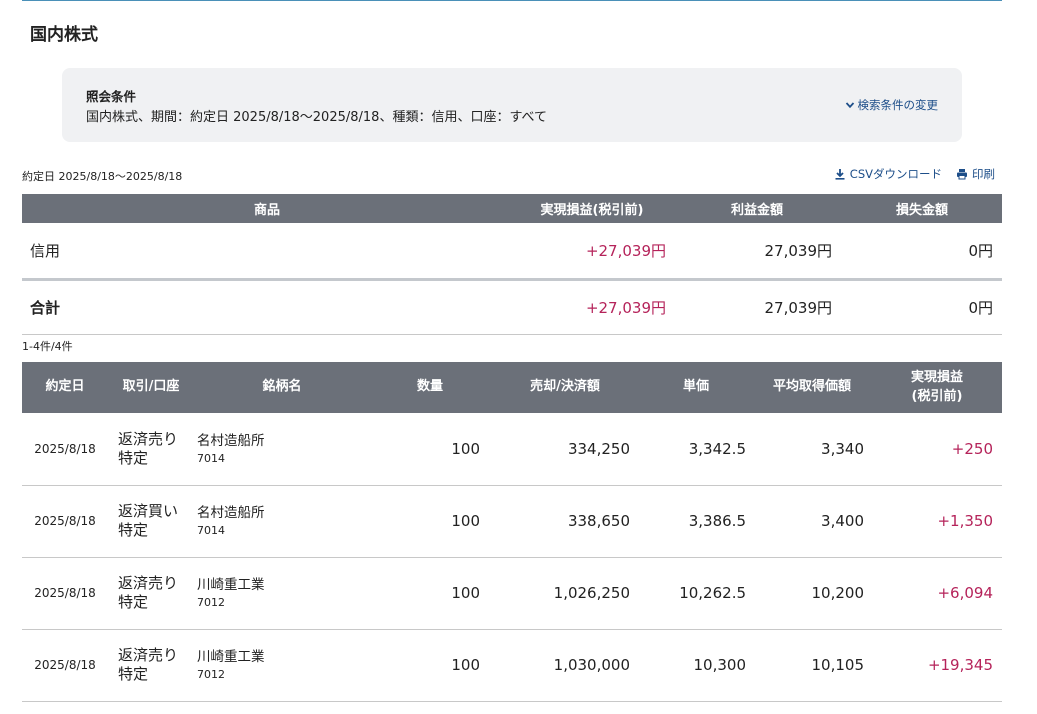 The image size is (1037, 714). I want to click on summary-col-loss: 損失金額, so click(922, 208).